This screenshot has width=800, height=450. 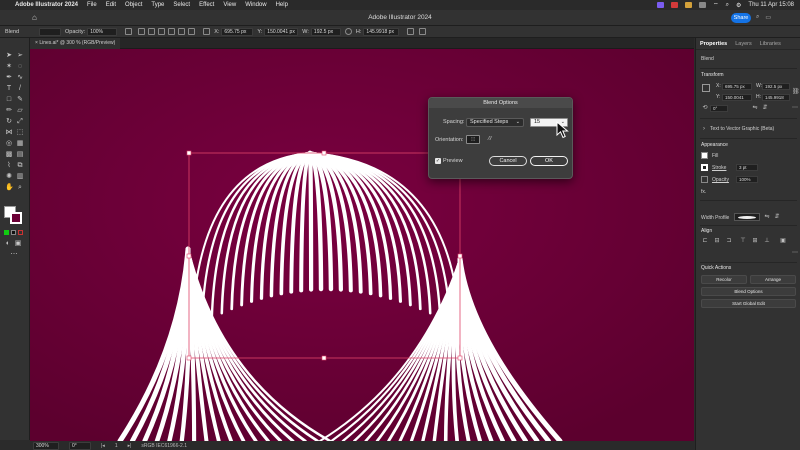 I want to click on flip-profile-icon: ⇋, so click(x=767, y=217).